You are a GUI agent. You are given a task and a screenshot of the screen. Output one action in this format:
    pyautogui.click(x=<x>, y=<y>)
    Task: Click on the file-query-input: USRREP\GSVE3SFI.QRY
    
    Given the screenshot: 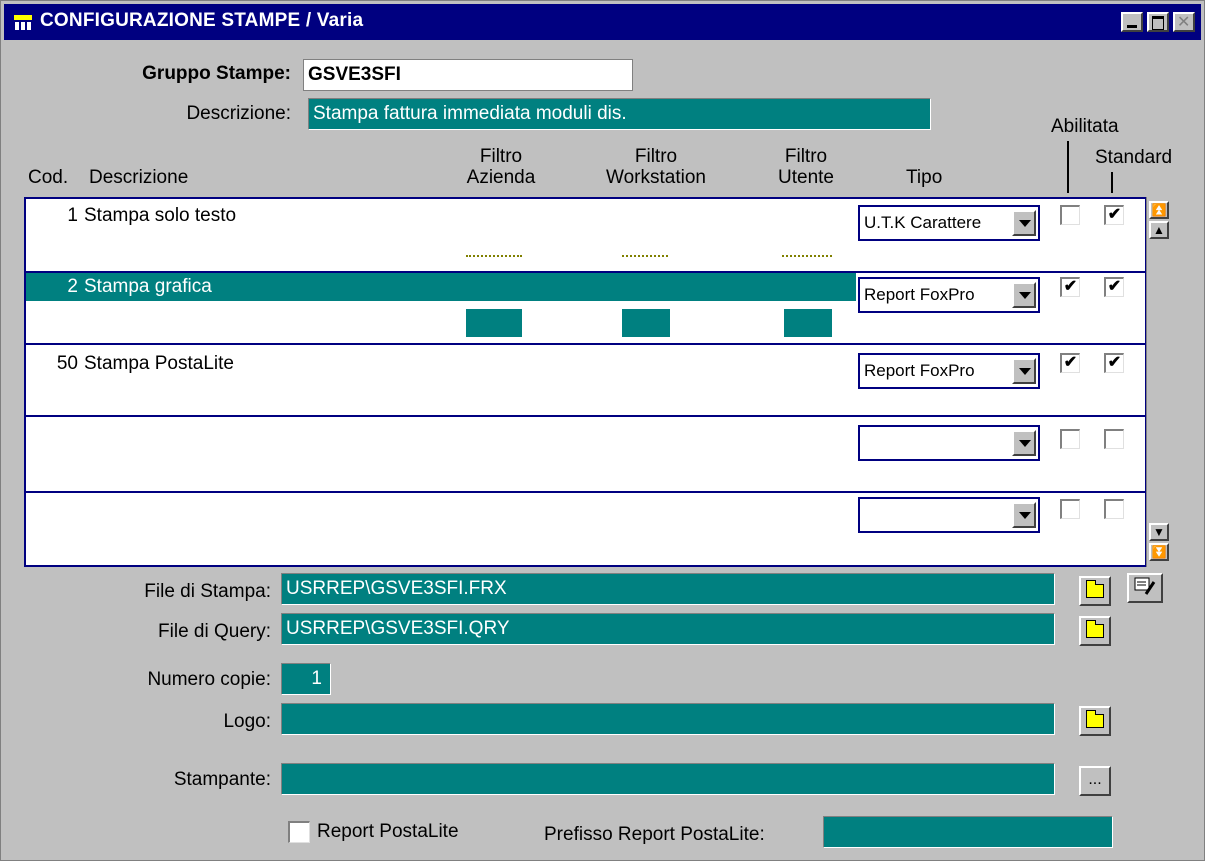 What is the action you would take?
    pyautogui.click(x=668, y=629)
    